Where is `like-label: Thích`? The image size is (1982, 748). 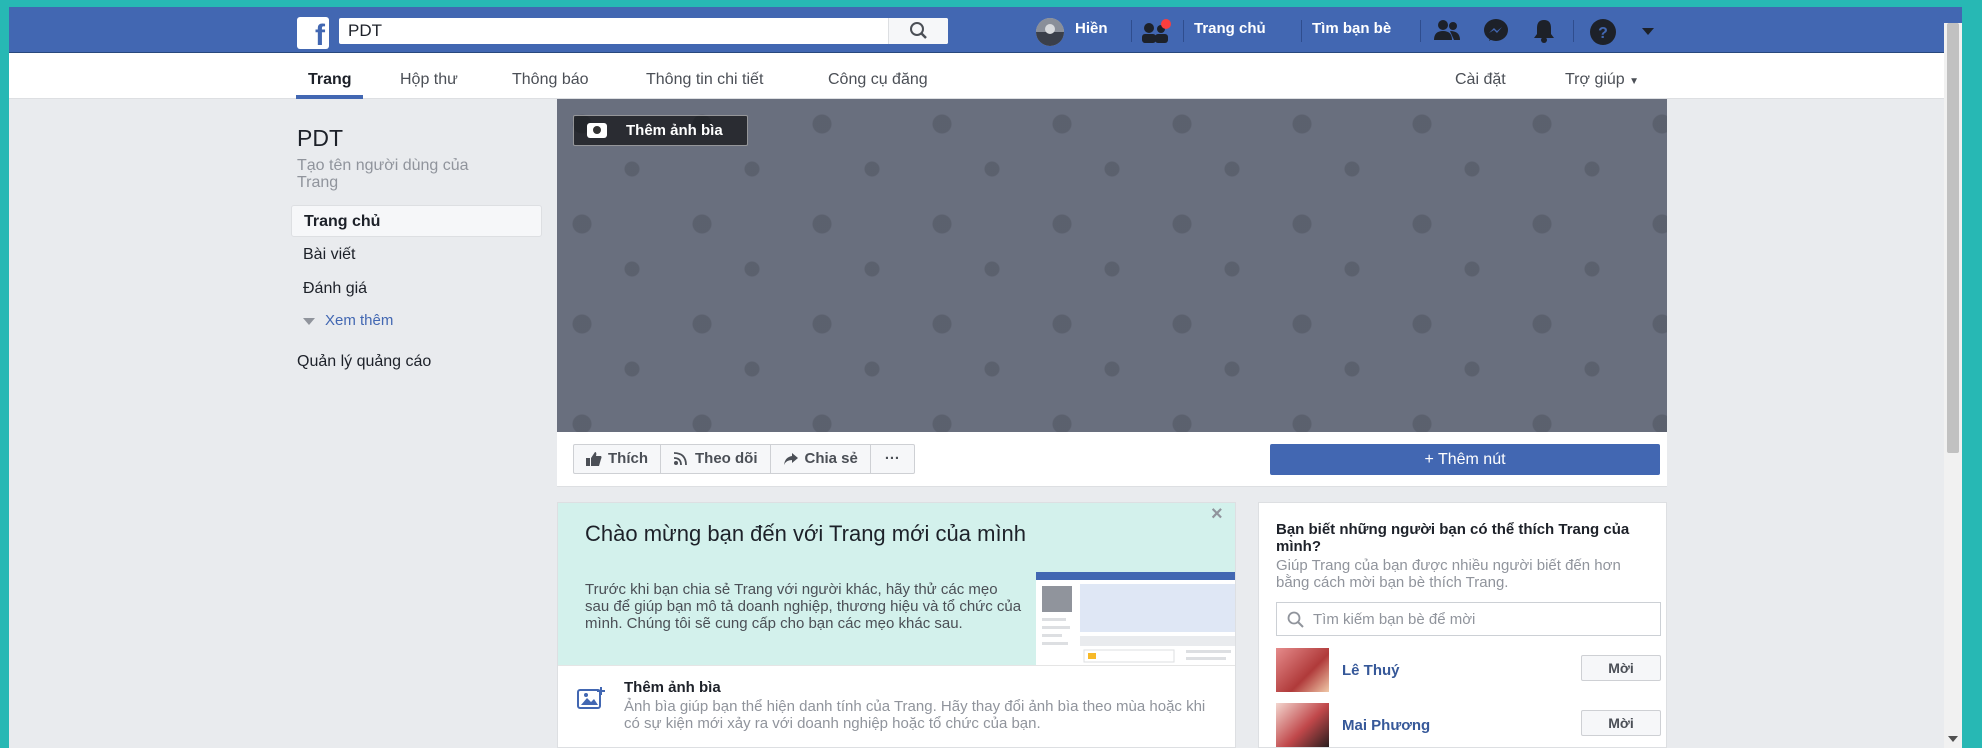
like-label: Thích is located at coordinates (628, 458).